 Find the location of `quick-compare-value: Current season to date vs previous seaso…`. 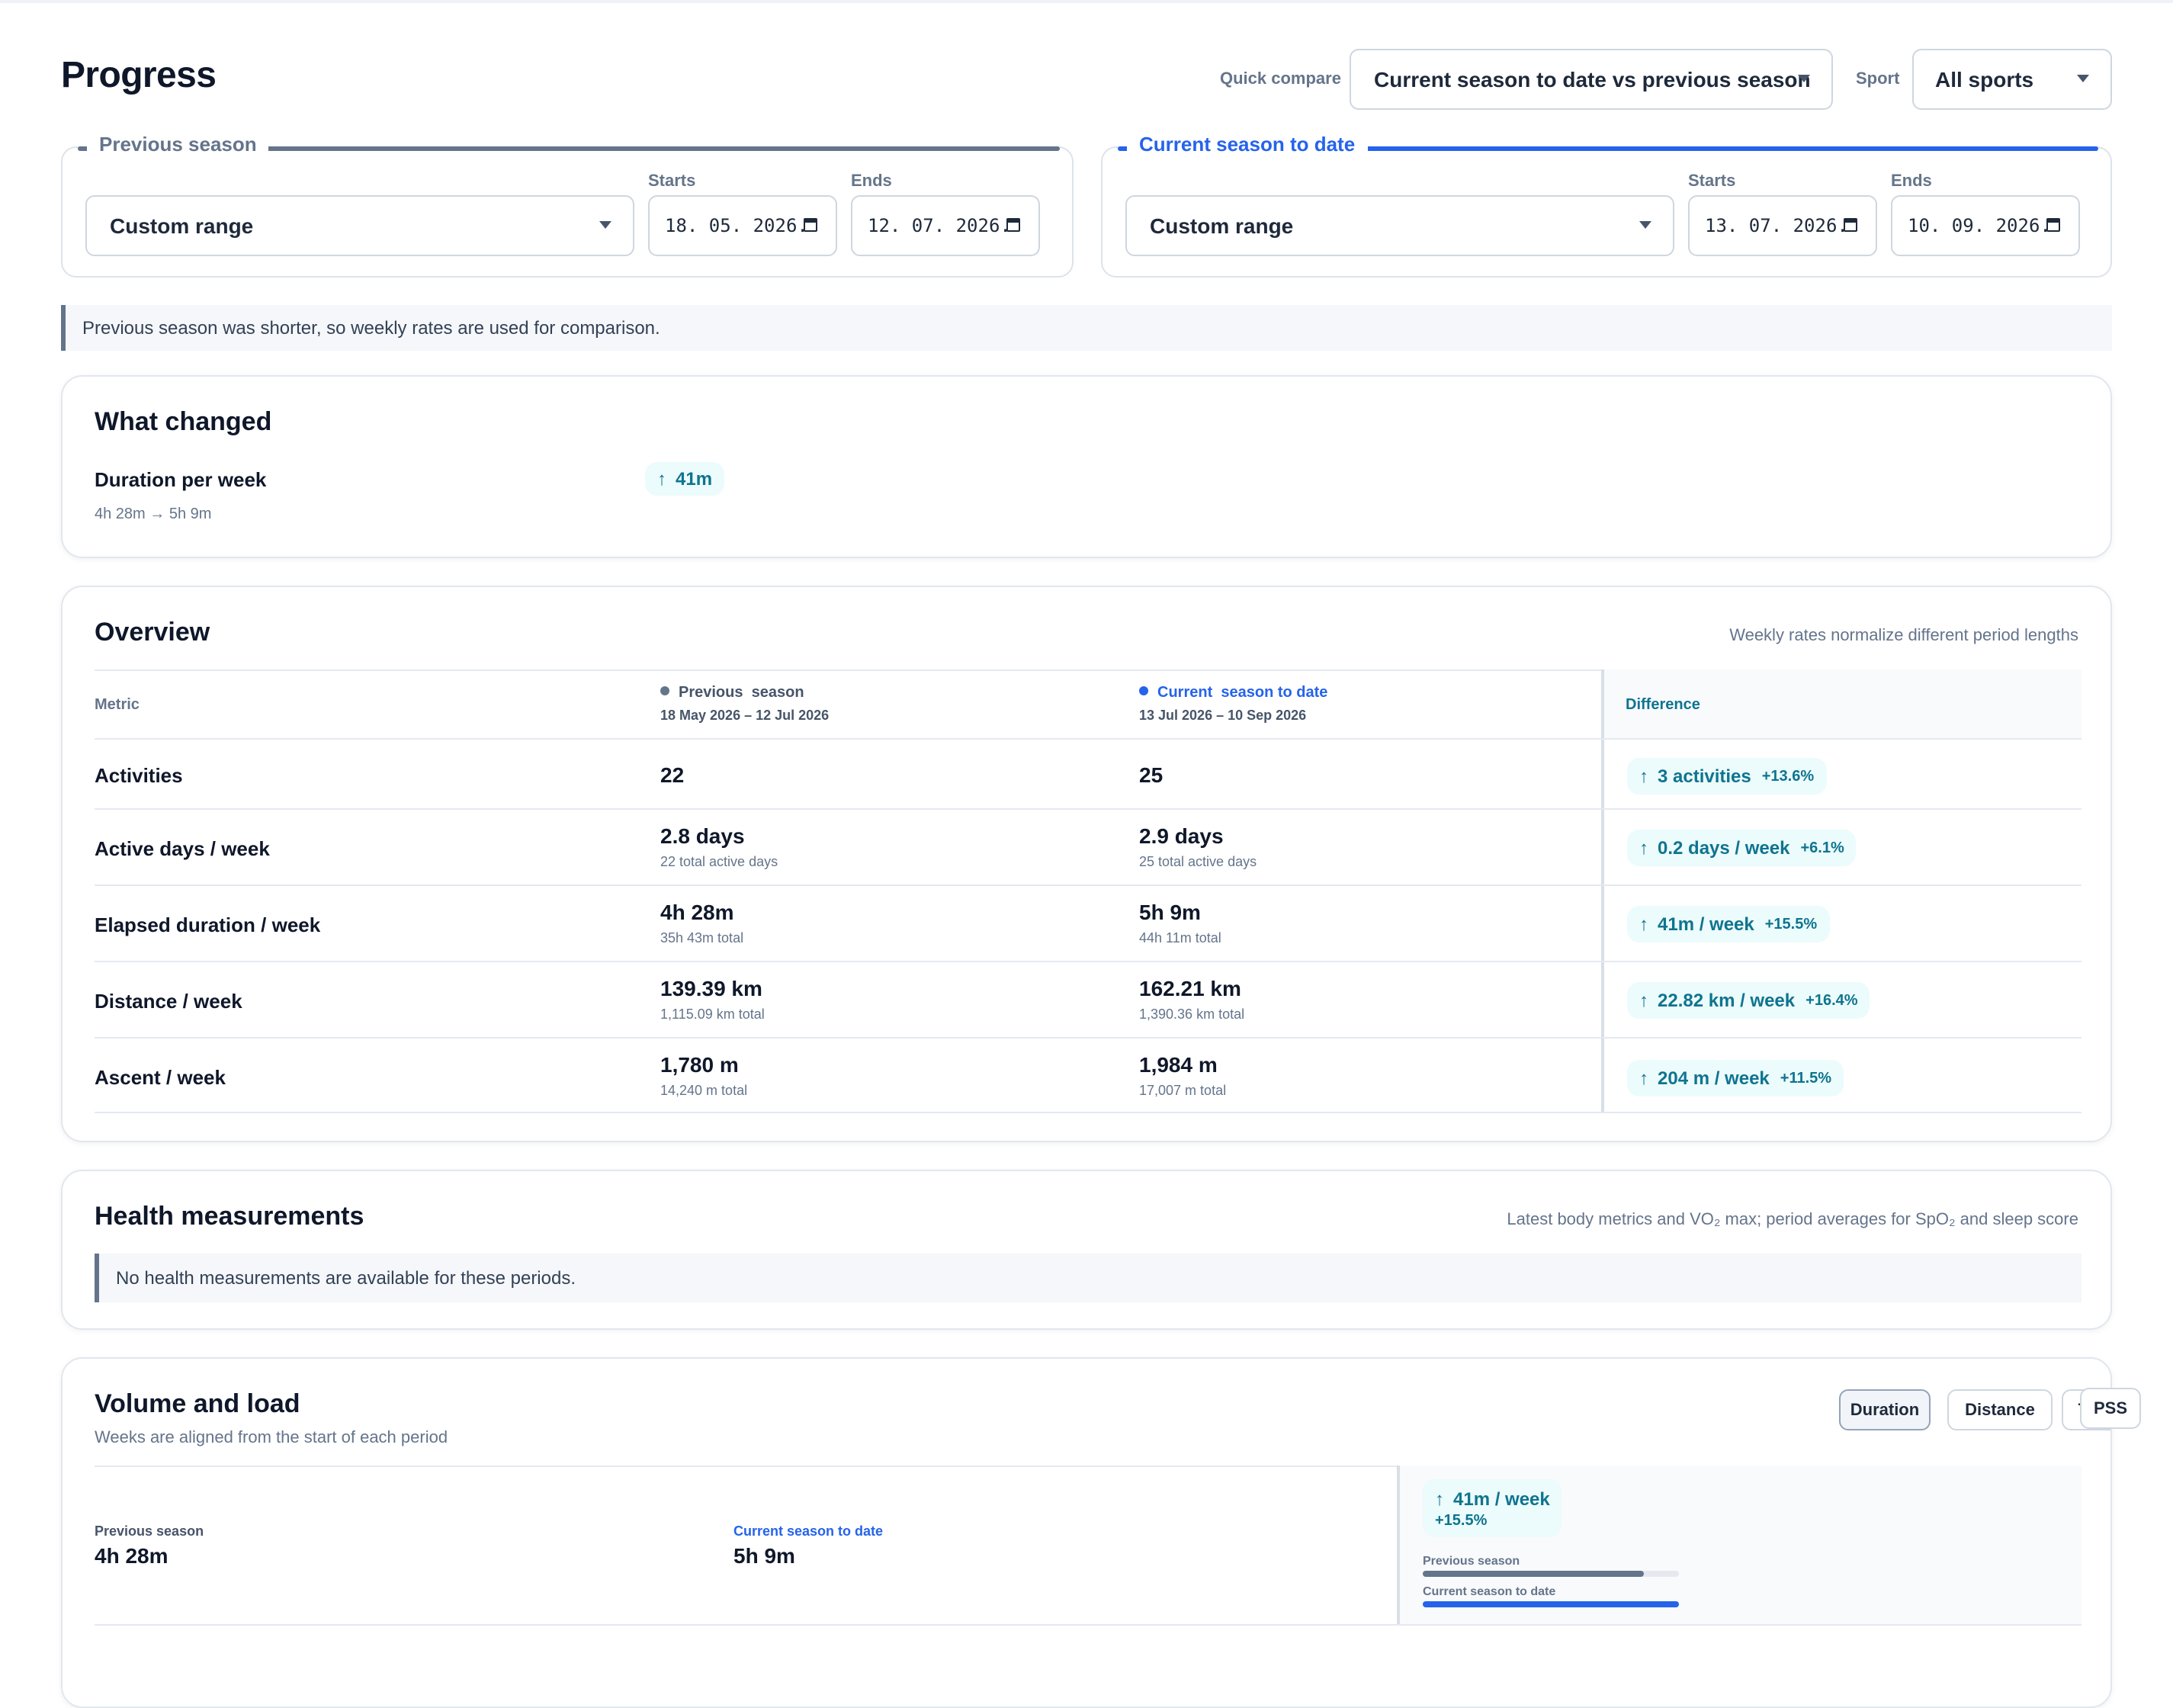

quick-compare-value: Current season to date vs previous seaso… is located at coordinates (1592, 79).